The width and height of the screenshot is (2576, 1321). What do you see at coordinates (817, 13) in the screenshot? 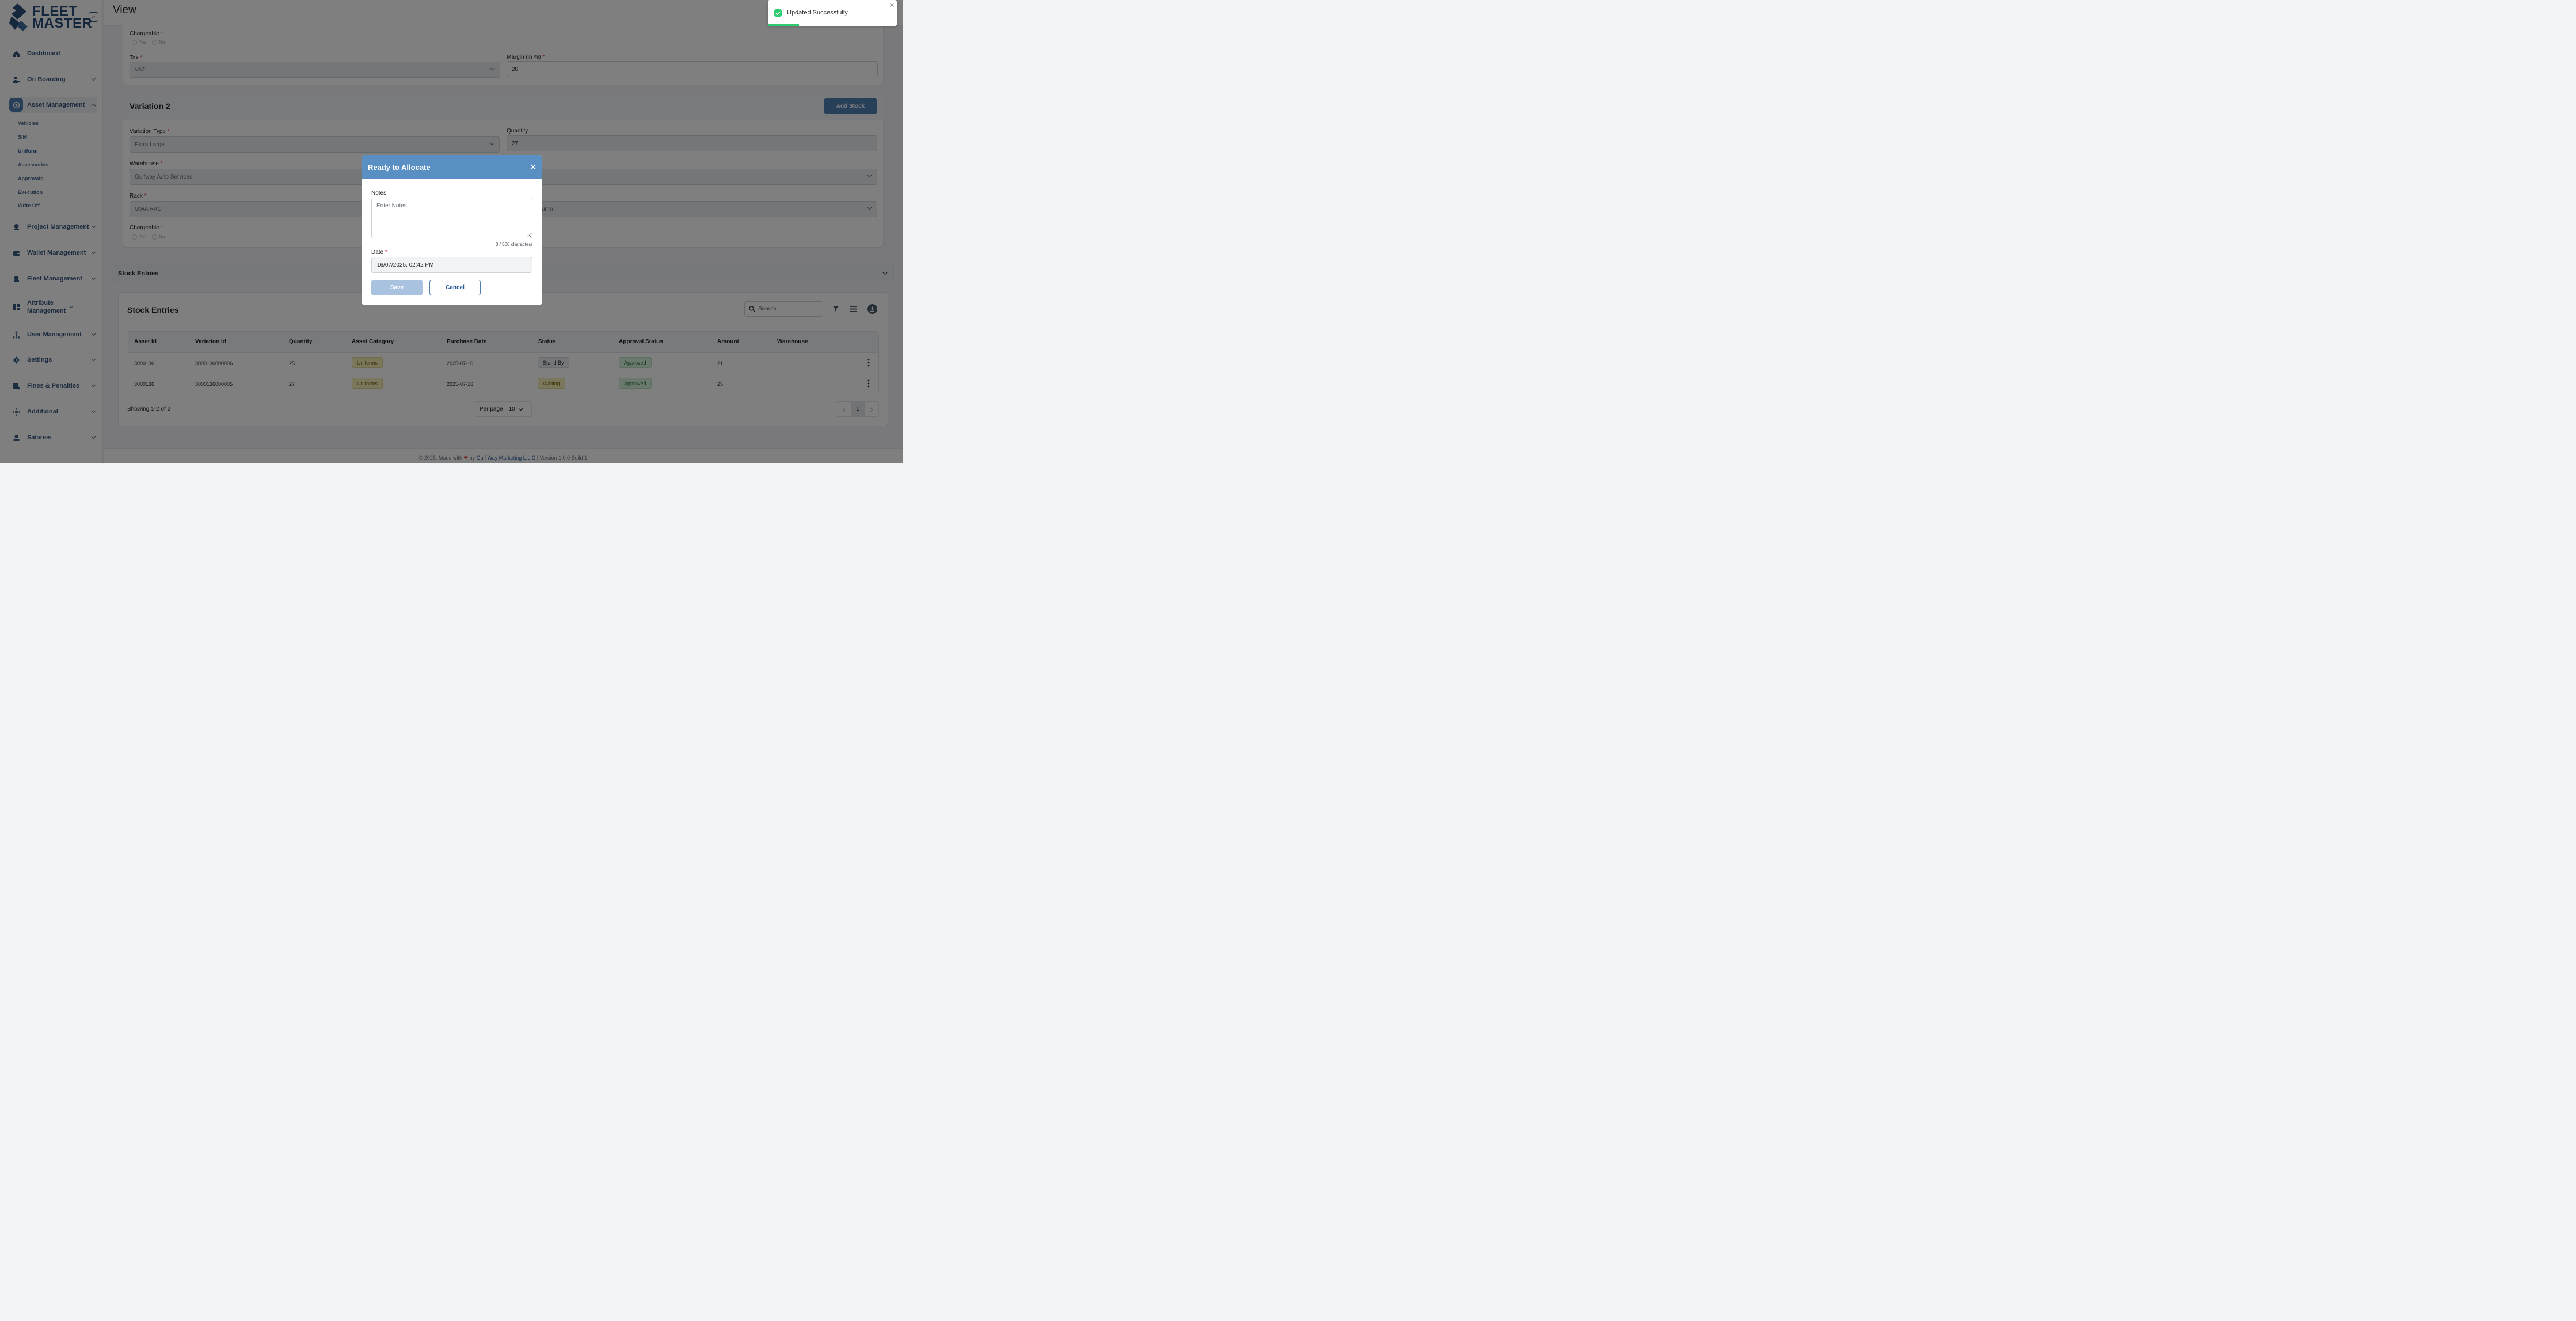
I see `toast-message: Updated Successfully` at bounding box center [817, 13].